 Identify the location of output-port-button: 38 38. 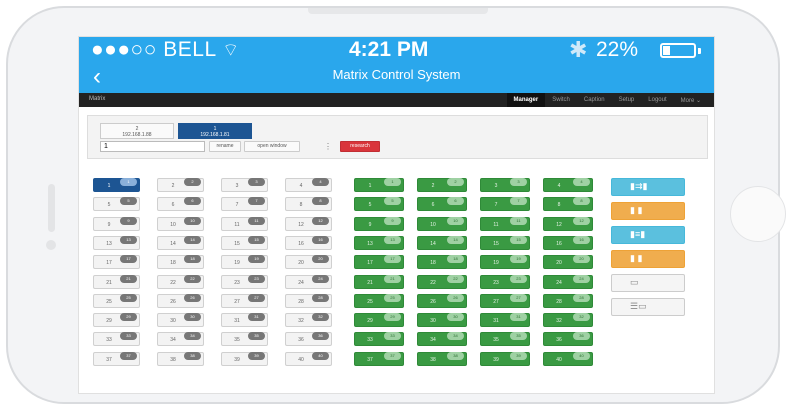
(442, 358).